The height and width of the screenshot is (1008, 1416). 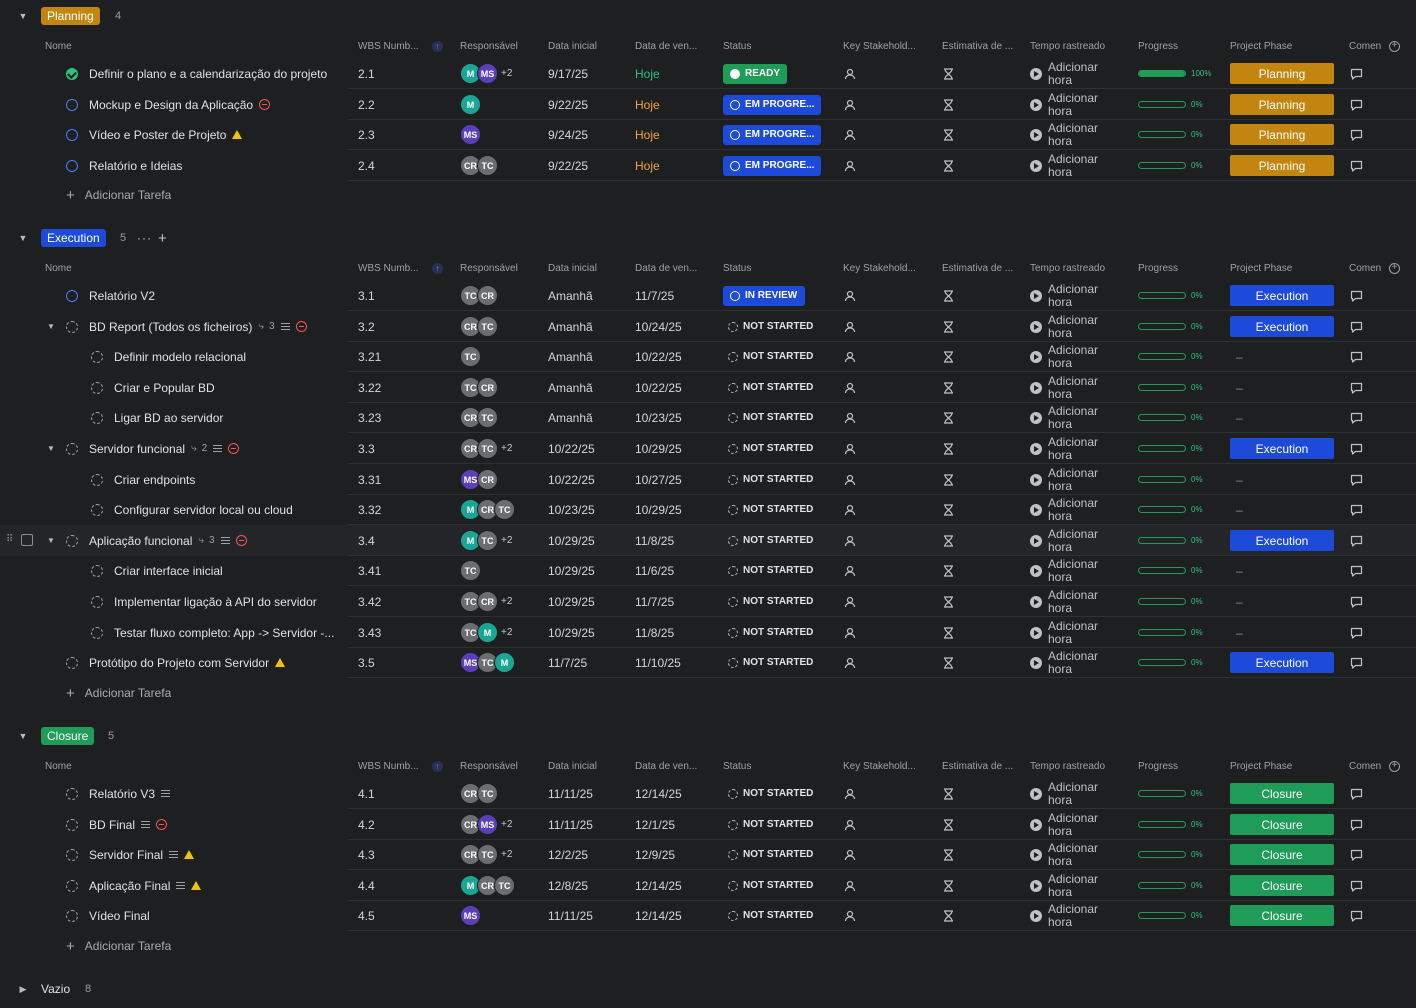 I want to click on start-date: 12/2/25, so click(x=568, y=854).